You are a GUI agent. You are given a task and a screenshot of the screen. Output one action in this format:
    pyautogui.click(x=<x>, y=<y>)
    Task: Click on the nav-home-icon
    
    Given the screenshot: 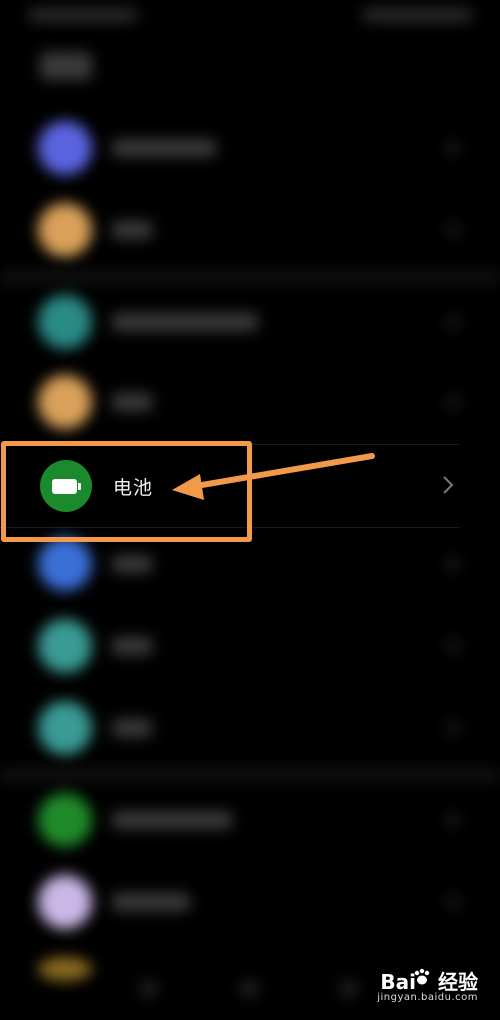 What is the action you would take?
    pyautogui.click(x=249, y=989)
    